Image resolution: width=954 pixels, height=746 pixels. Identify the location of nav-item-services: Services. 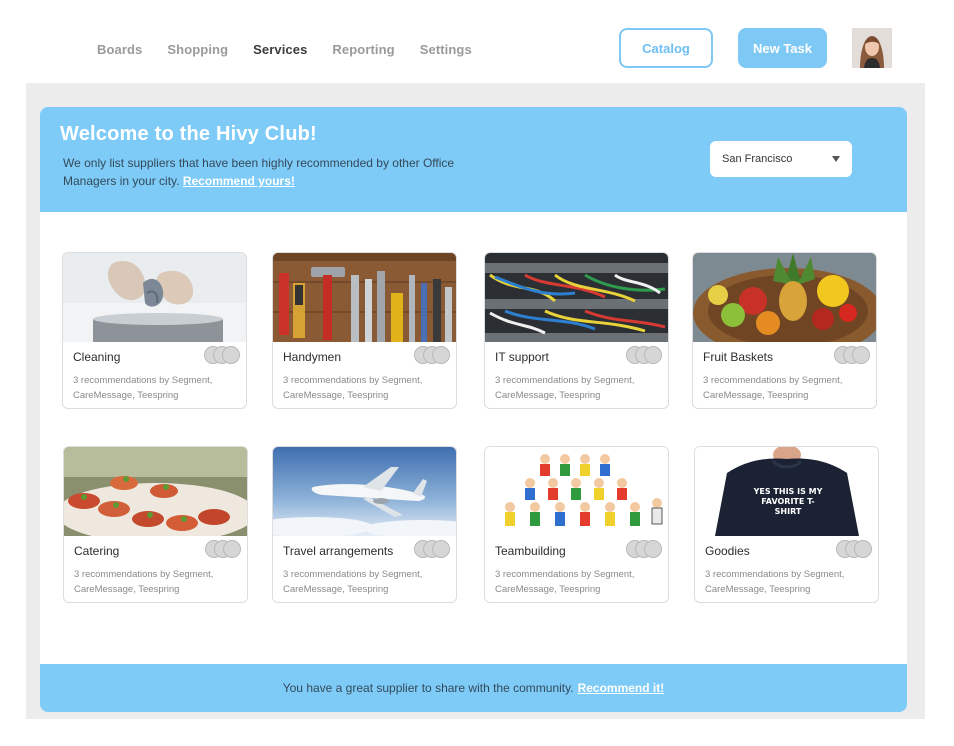
(280, 49).